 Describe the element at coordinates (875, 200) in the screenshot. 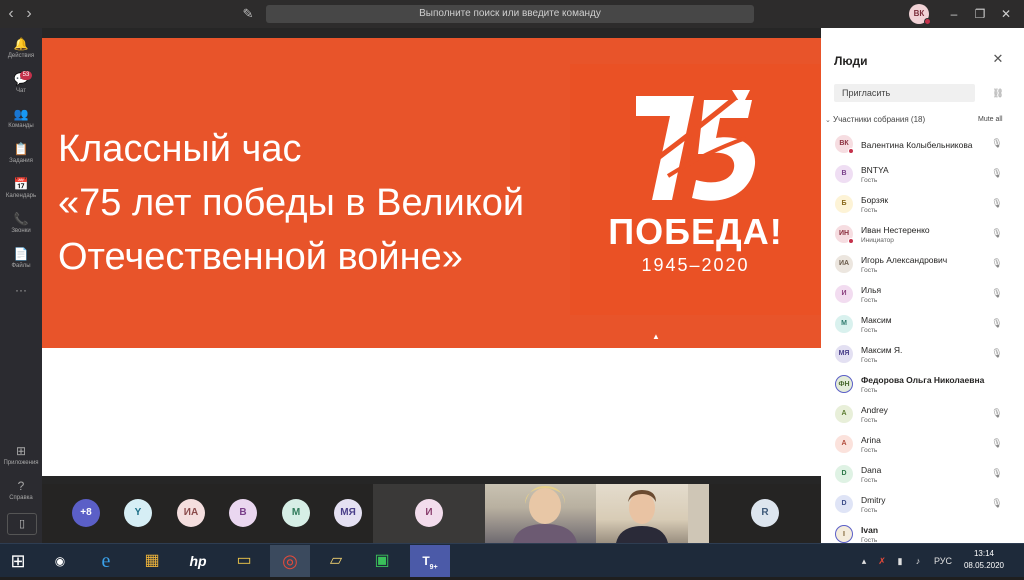

I see `participant-name: Борзяк` at that location.